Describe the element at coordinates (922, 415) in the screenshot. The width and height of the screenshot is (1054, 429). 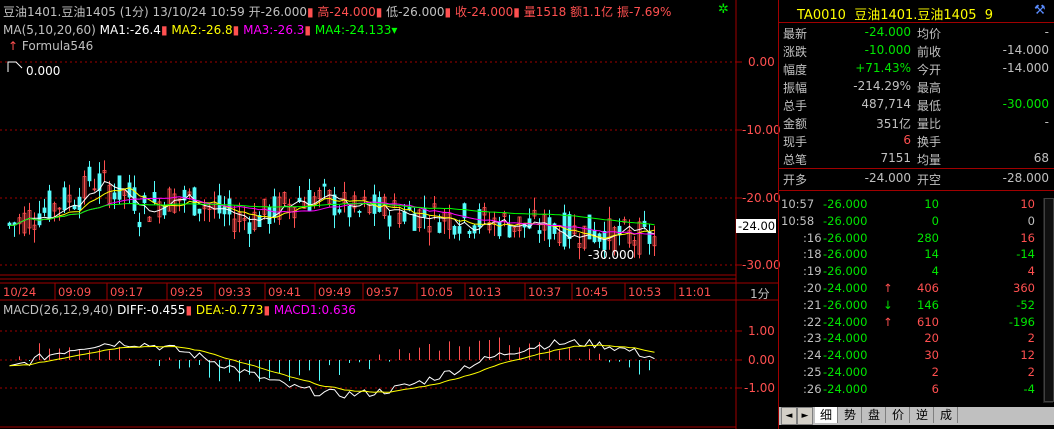
I see `tab-4: 逆` at that location.